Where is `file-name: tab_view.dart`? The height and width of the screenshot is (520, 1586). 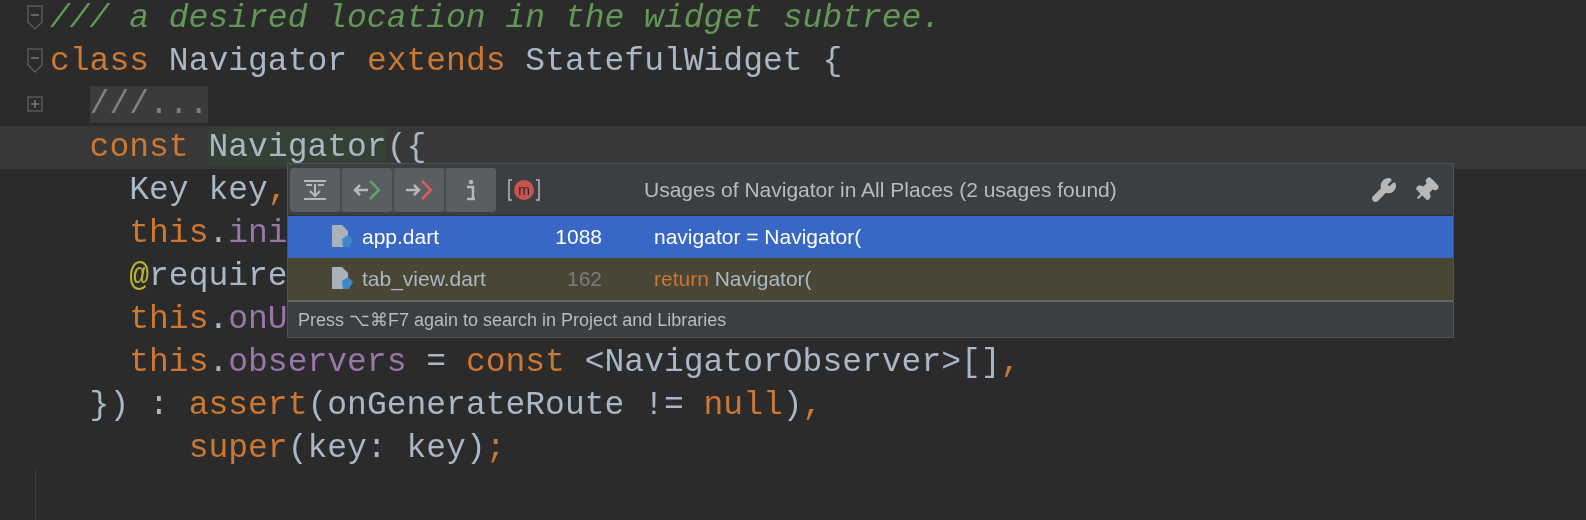 file-name: tab_view.dart is located at coordinates (424, 279).